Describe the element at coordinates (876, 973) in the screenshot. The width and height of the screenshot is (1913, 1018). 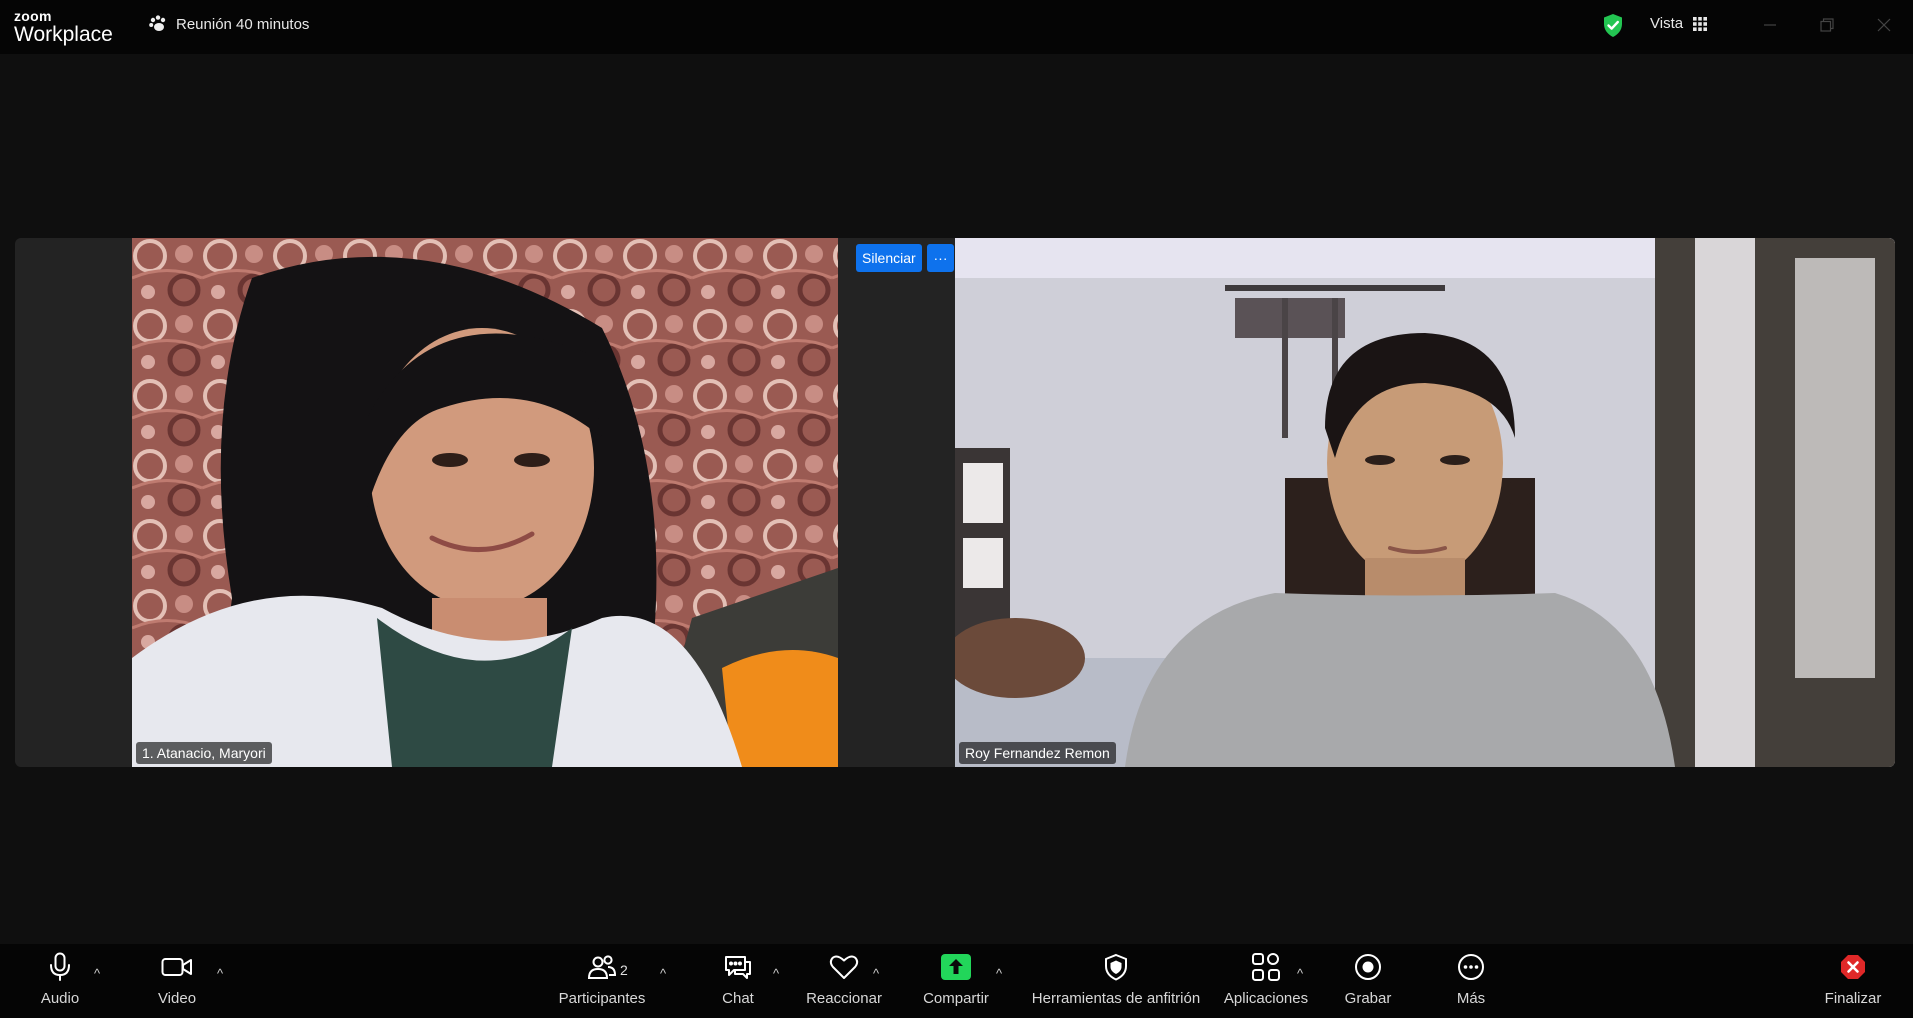
I see `react-options-caret: ^` at that location.